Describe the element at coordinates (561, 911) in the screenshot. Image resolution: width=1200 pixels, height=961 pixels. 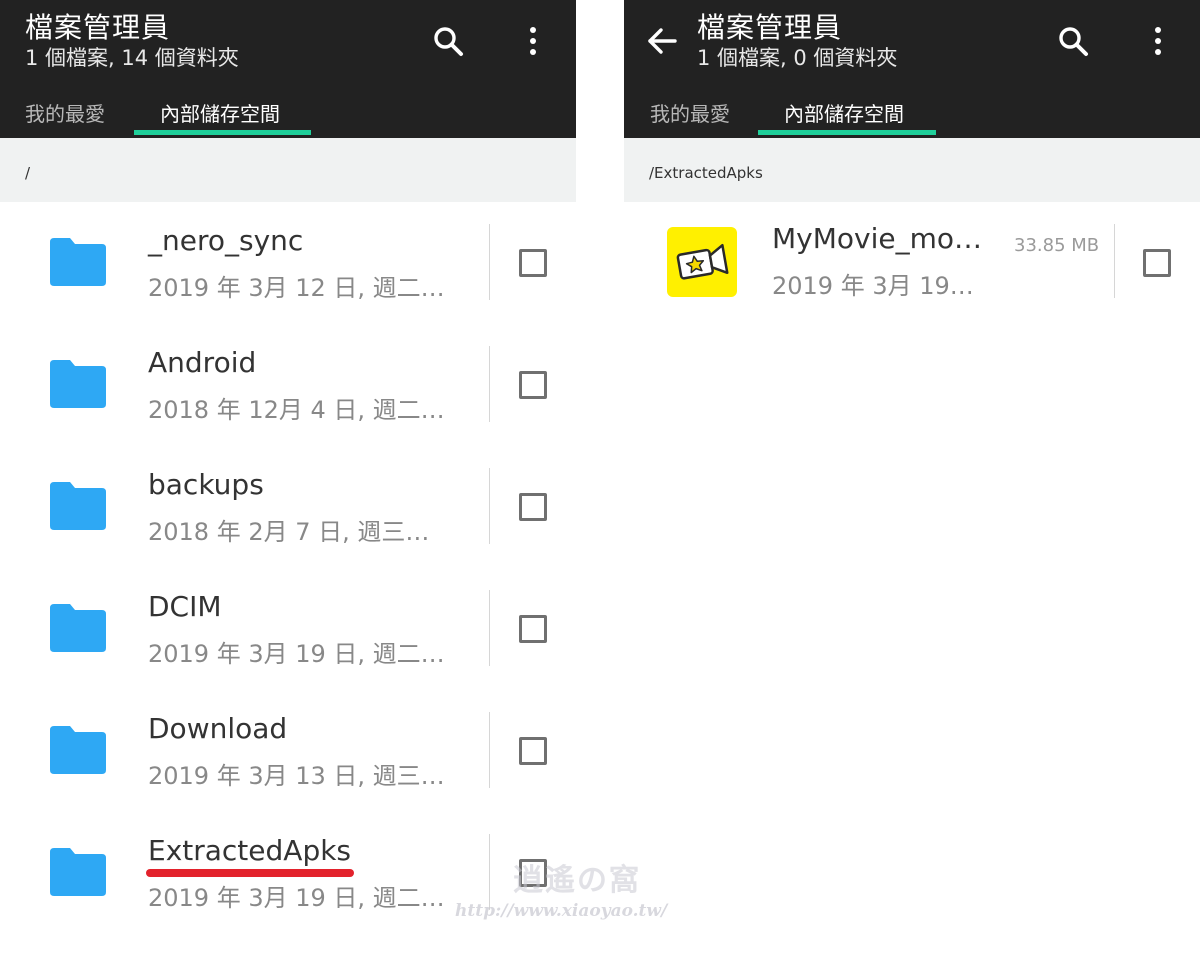
I see `watermark-url: http://www.xiaoyao.tw/` at that location.